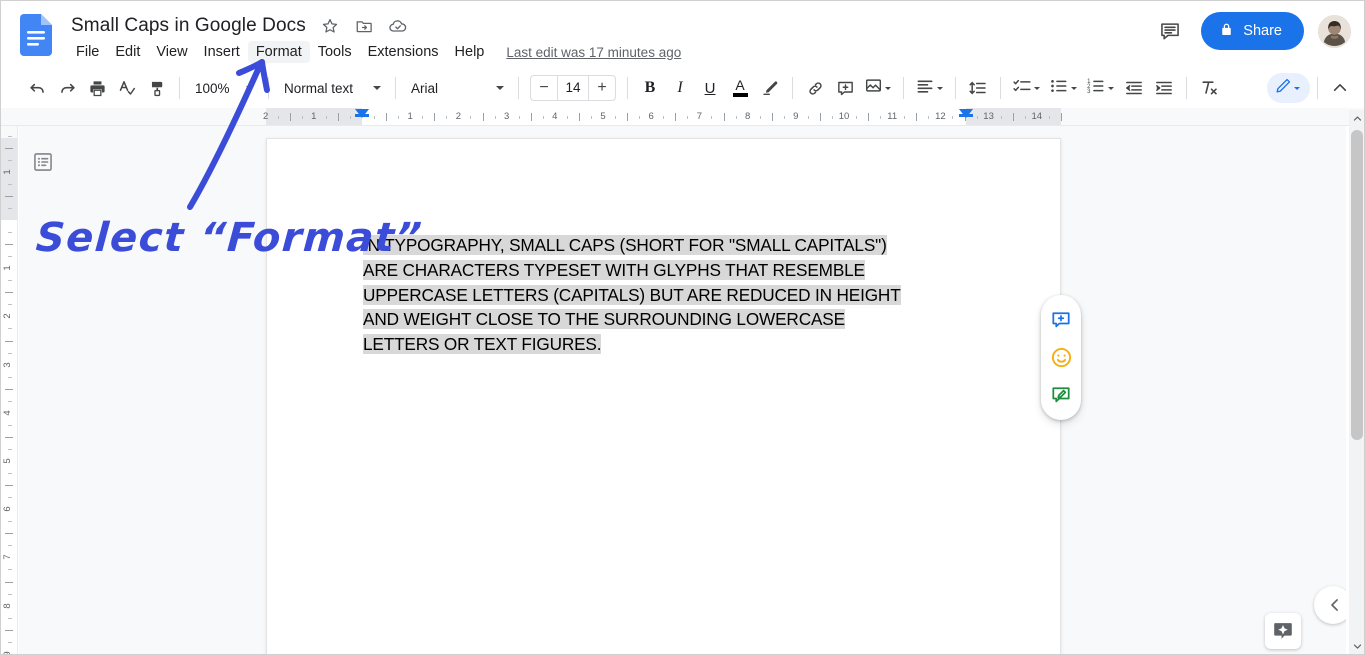 This screenshot has height=655, width=1365. I want to click on paragraph-style-dropdown: Normal text, so click(332, 88).